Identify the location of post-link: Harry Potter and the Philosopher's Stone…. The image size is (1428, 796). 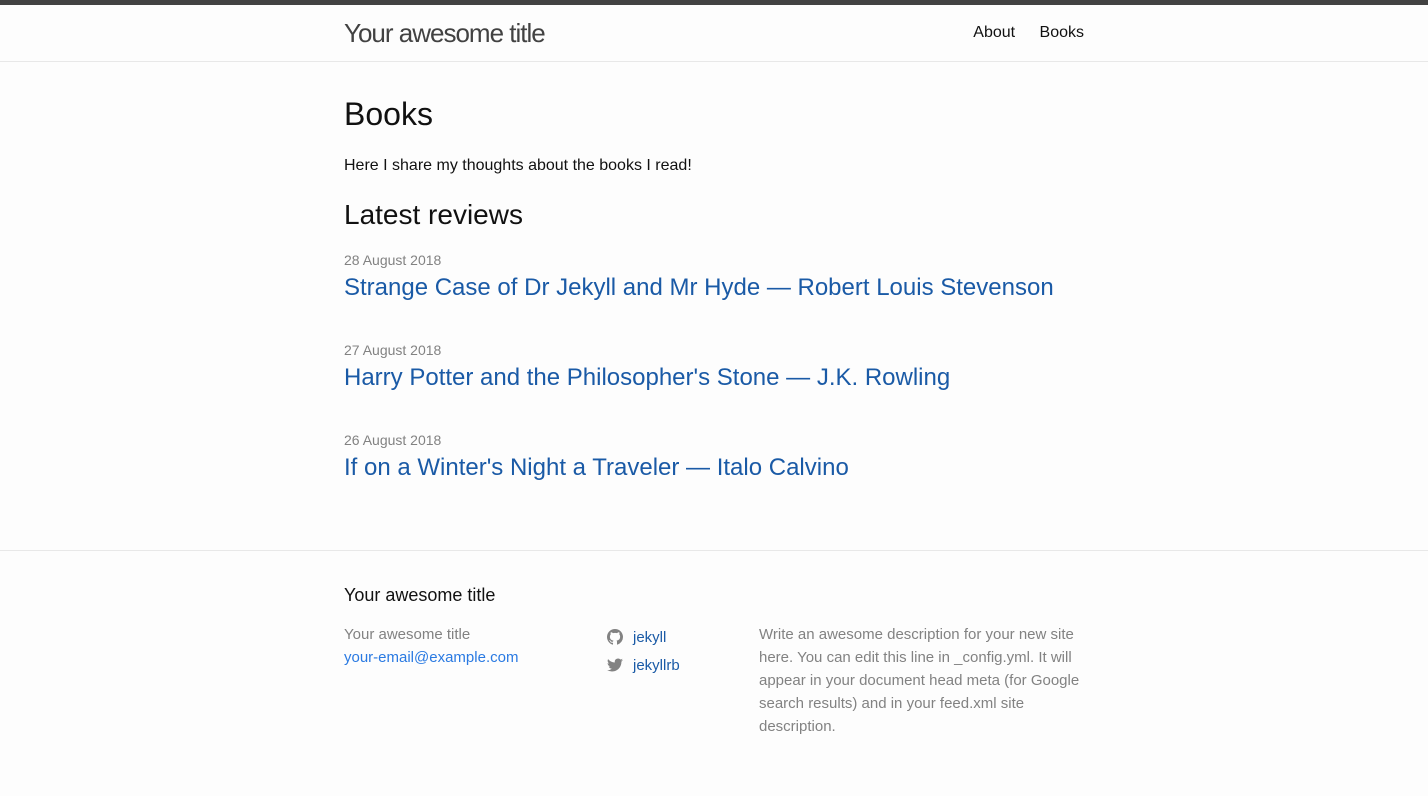
(724, 378).